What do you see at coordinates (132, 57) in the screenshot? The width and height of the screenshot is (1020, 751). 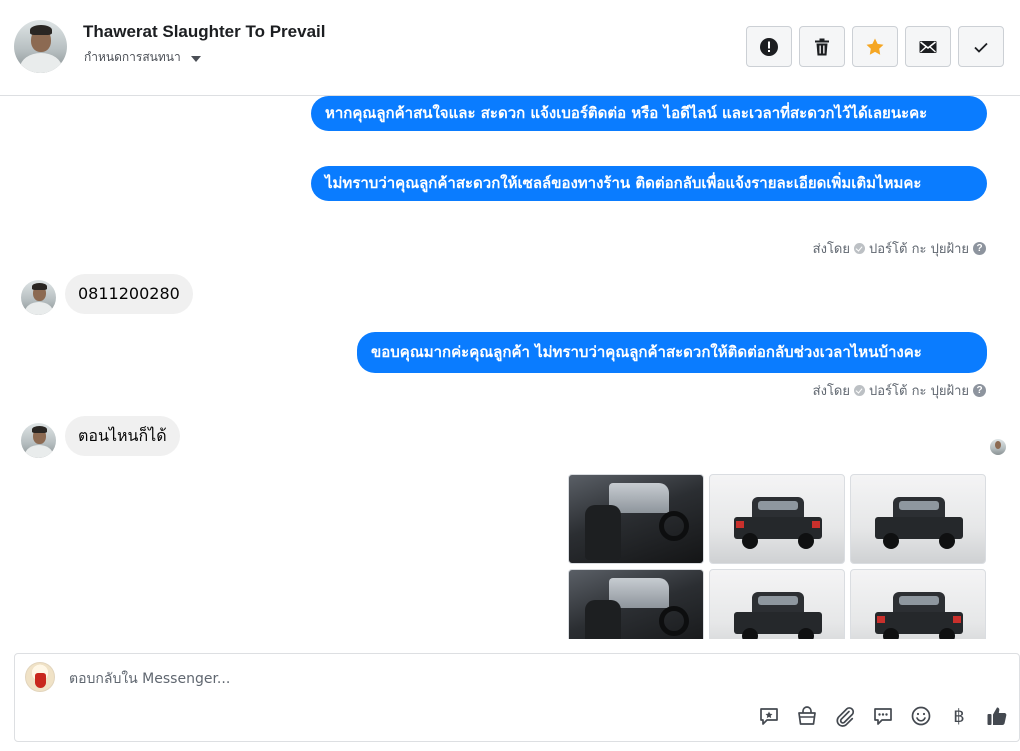 I see `assign-label: กำหนดการสนทนา` at bounding box center [132, 57].